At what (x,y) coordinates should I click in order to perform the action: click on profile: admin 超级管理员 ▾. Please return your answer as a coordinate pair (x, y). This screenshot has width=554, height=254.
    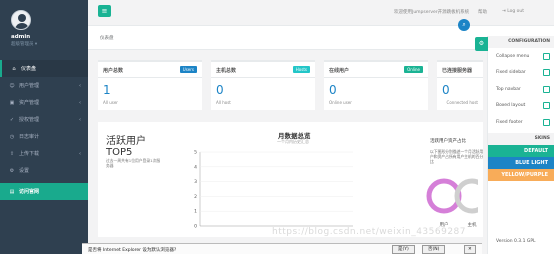
    Looking at the image, I should click on (44, 30).